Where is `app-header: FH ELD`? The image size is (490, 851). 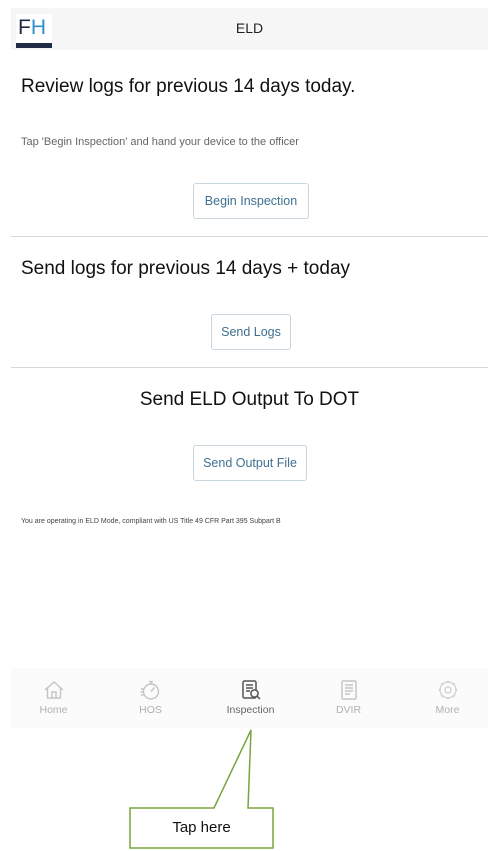 app-header: FH ELD is located at coordinates (249, 29).